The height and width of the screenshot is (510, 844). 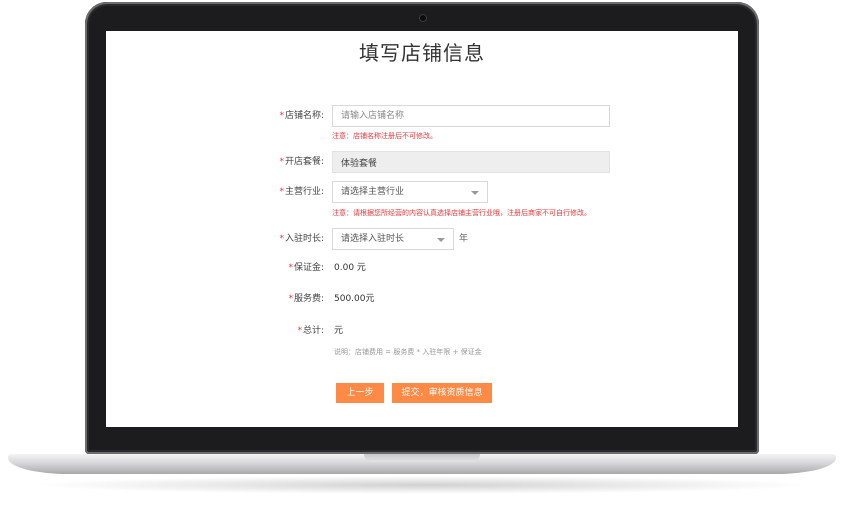 What do you see at coordinates (408, 352) in the screenshot?
I see `fee-note: 说明：店铺费用 = 服务费 * 入驻年限 + 保证金` at bounding box center [408, 352].